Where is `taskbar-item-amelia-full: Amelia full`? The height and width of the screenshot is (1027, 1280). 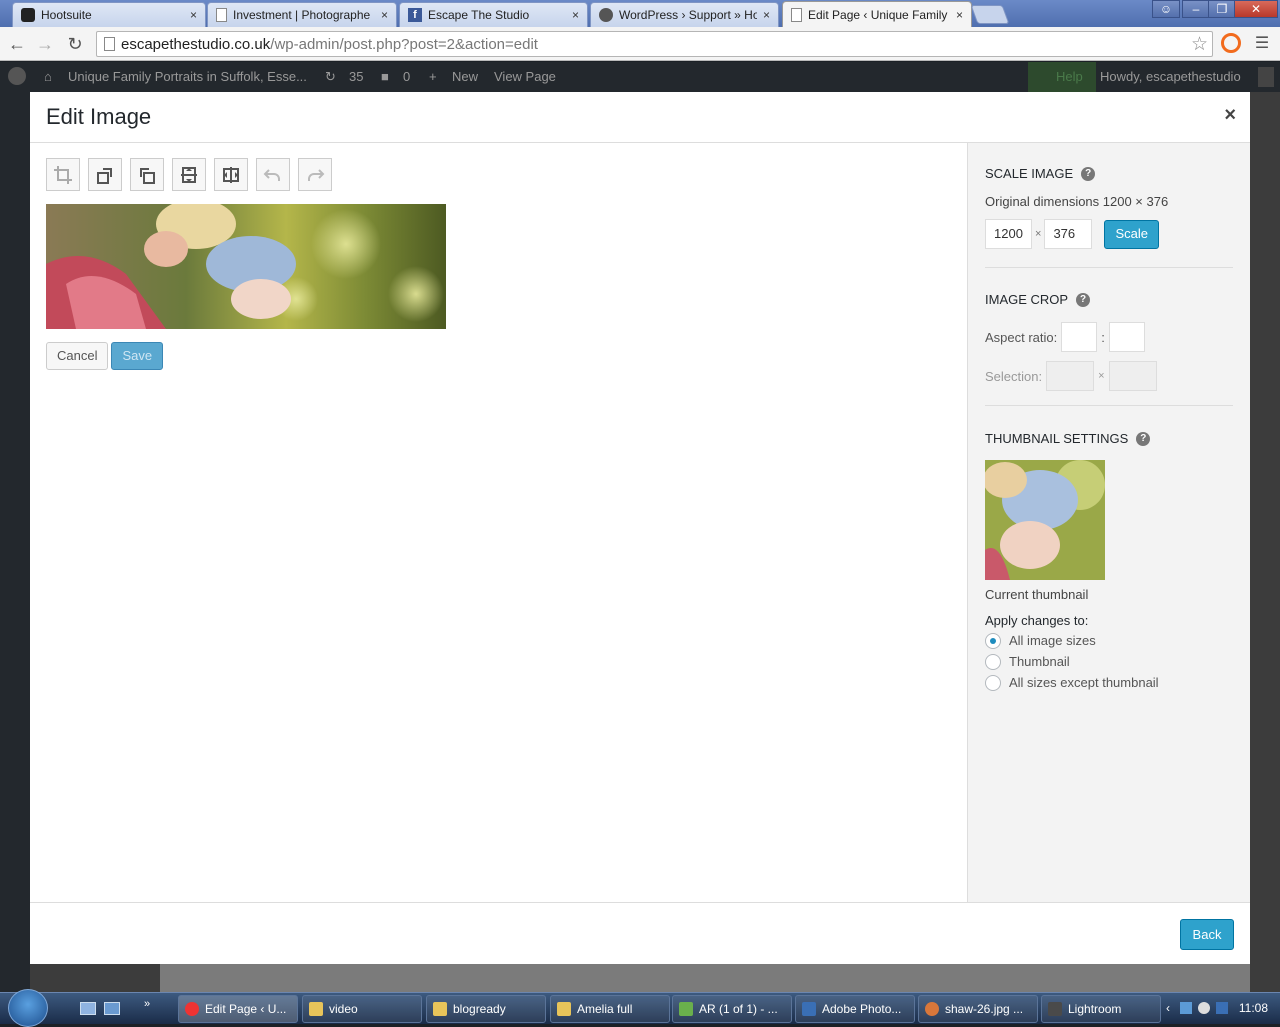
taskbar-item-amelia-full: Amelia full is located at coordinates (610, 1009).